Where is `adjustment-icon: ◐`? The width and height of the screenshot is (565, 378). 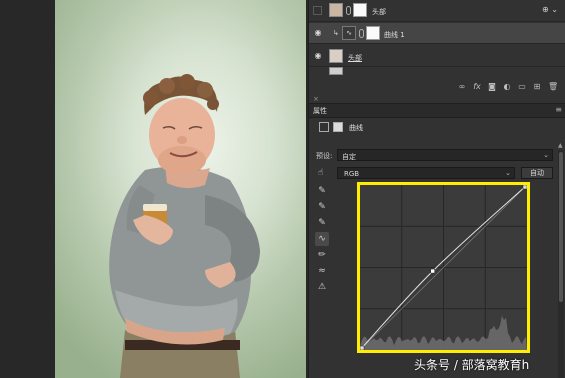
adjustment-icon: ◐ is located at coordinates (507, 87).